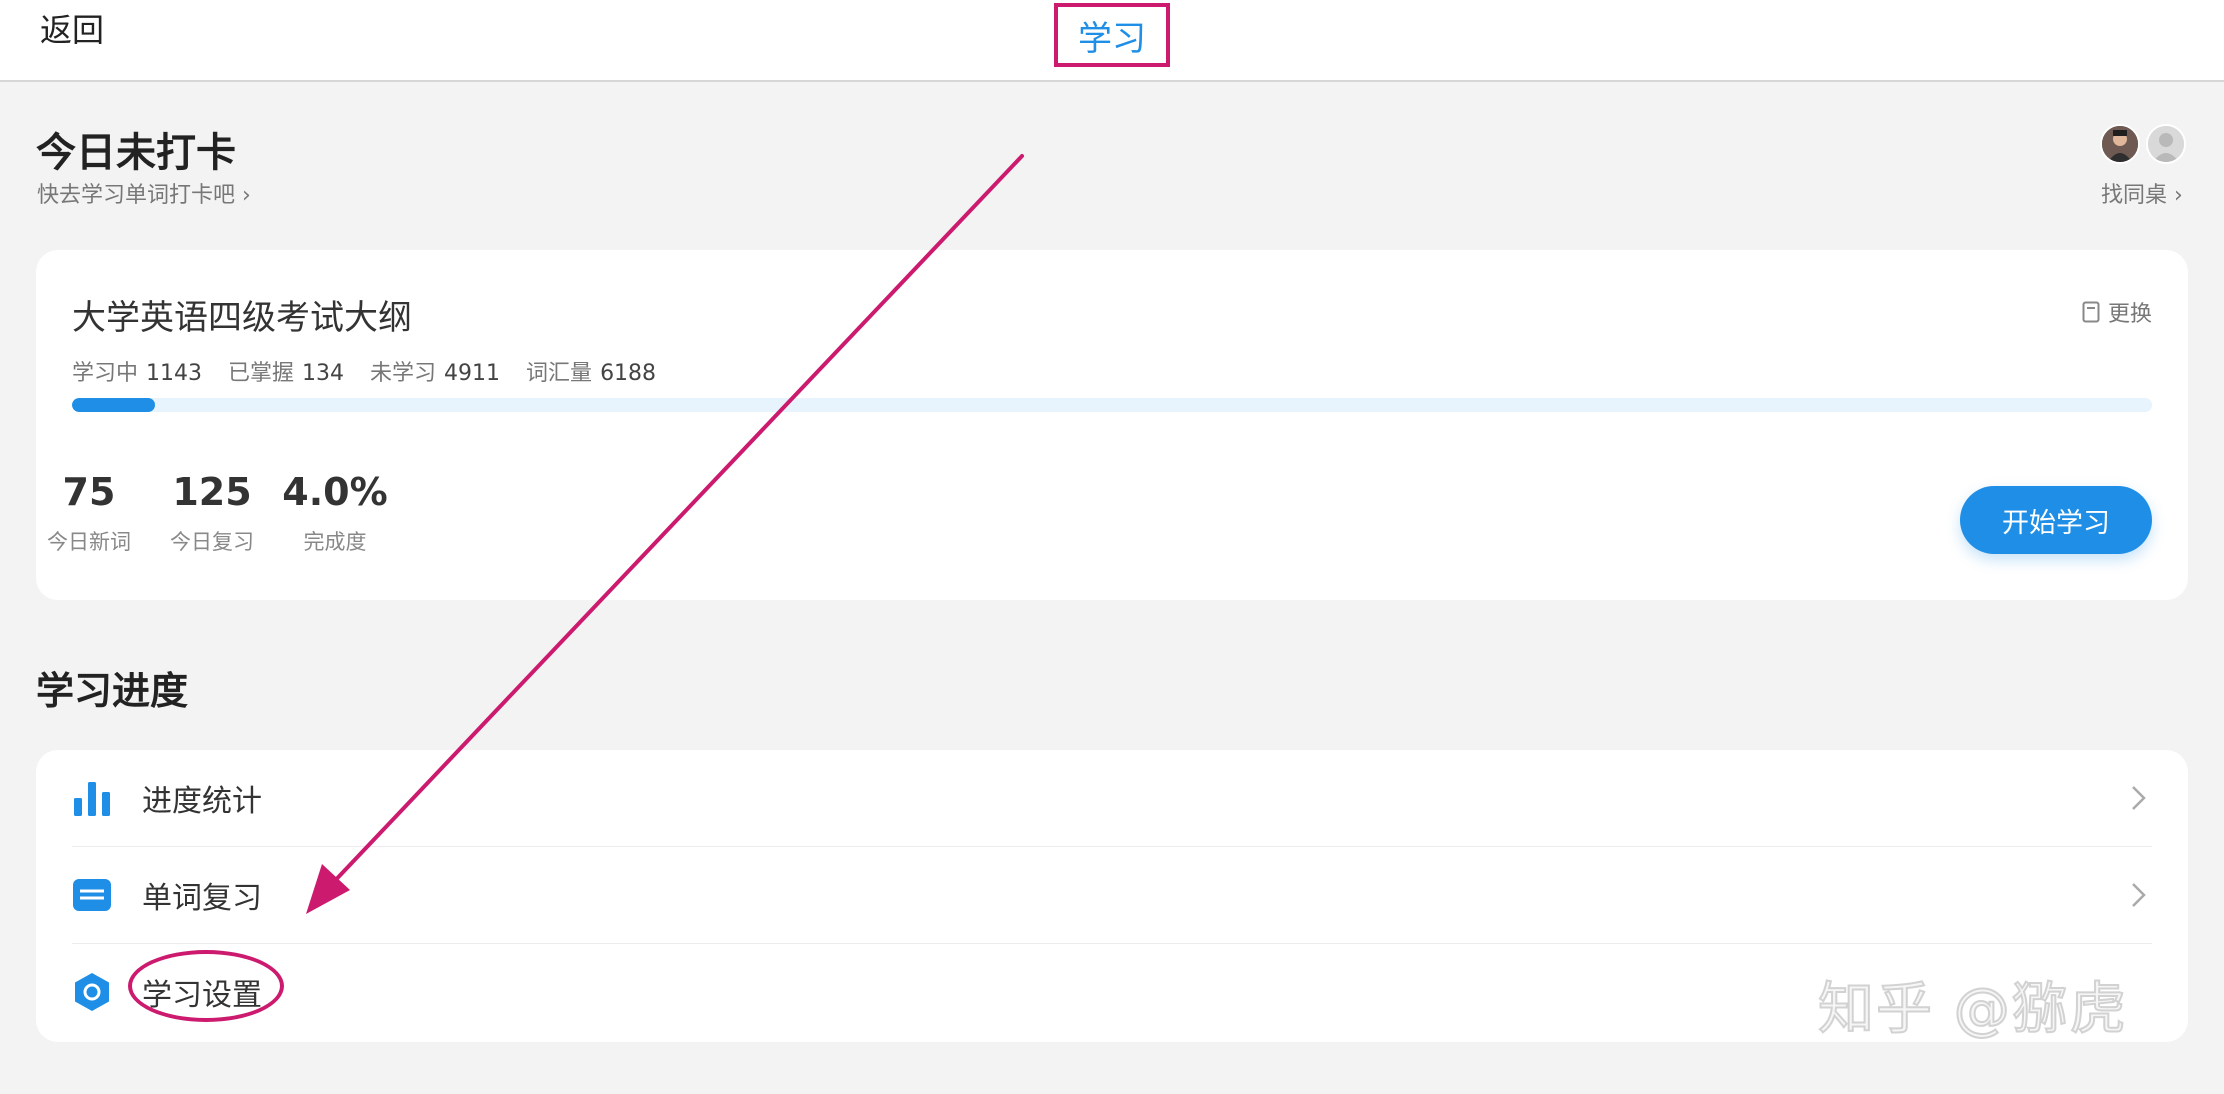 The width and height of the screenshot is (2224, 1094). I want to click on avatar-placeholder, so click(2166, 144).